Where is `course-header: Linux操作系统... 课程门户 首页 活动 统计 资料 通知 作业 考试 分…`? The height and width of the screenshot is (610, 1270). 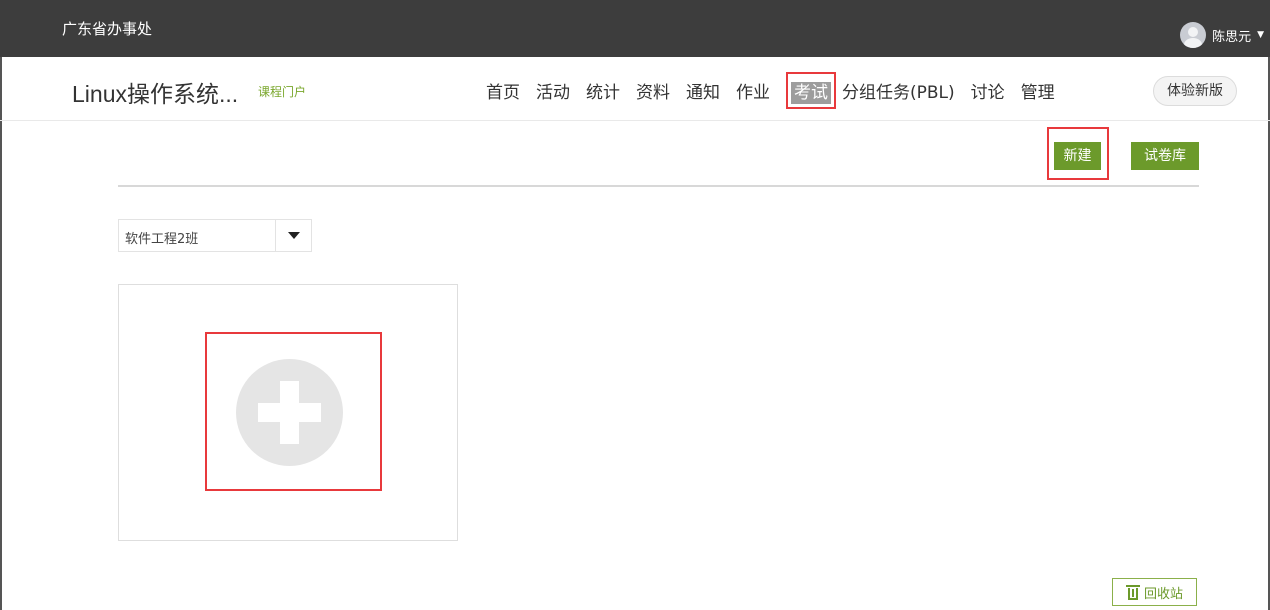 course-header: Linux操作系统... 课程门户 首页 活动 统计 资料 通知 作业 考试 分… is located at coordinates (635, 89).